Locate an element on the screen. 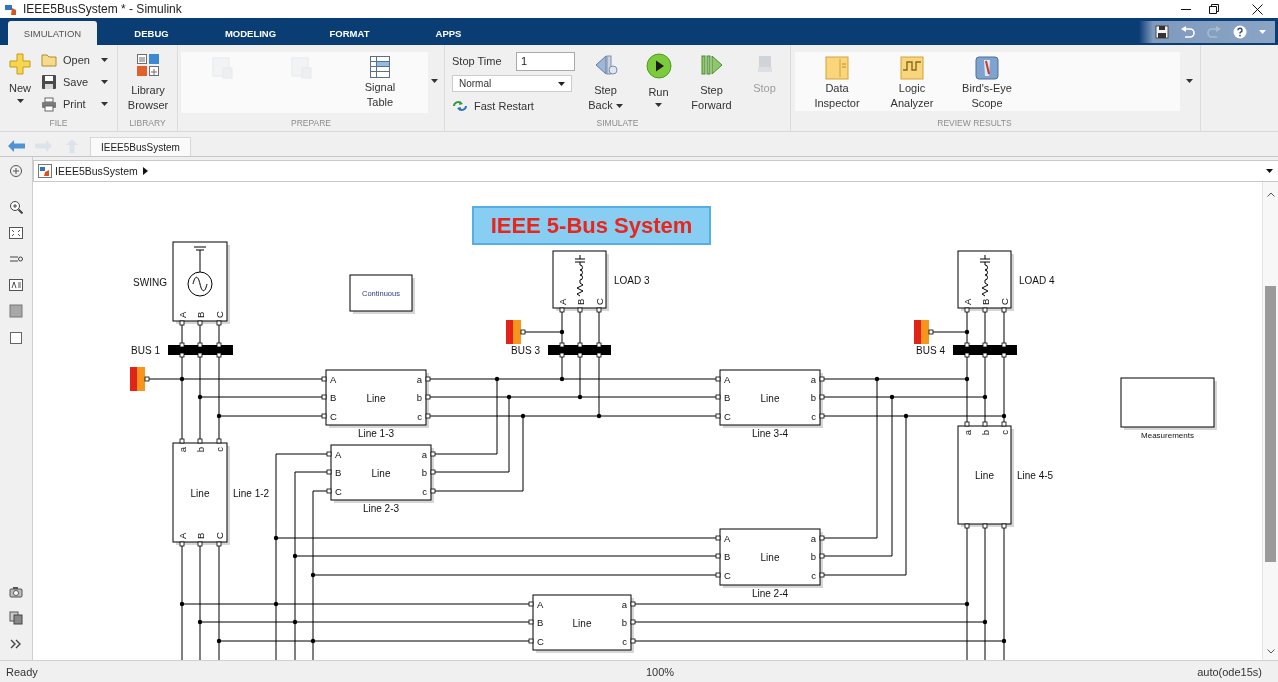  text-box-icon is located at coordinates (16, 285).